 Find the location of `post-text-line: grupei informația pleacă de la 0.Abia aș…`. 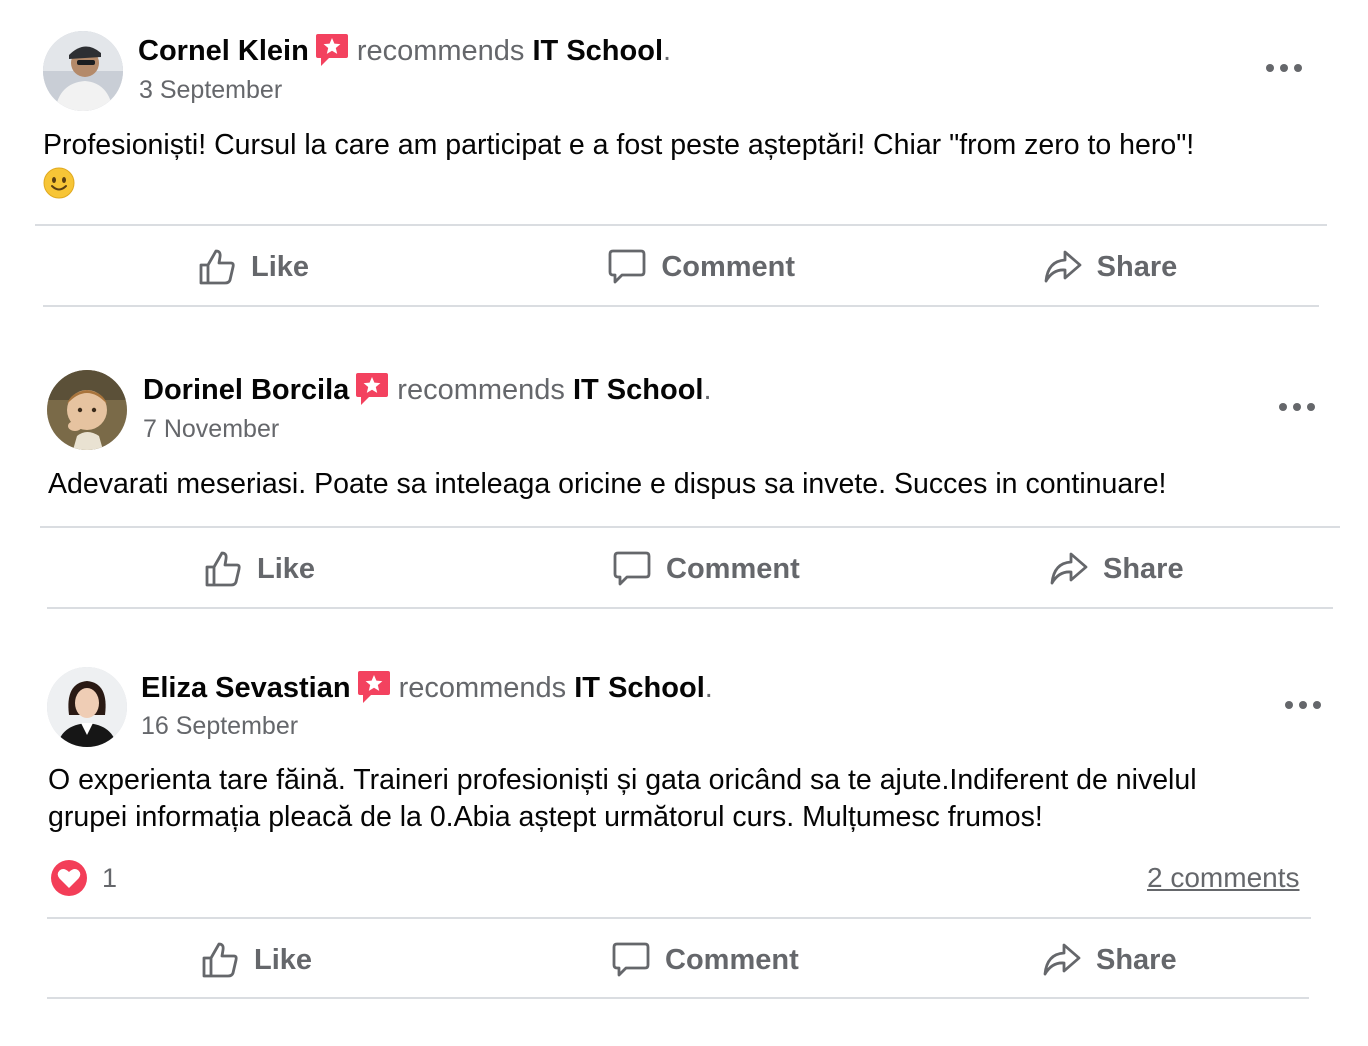

post-text-line: grupei informația pleacă de la 0.Abia aș… is located at coordinates (545, 817).